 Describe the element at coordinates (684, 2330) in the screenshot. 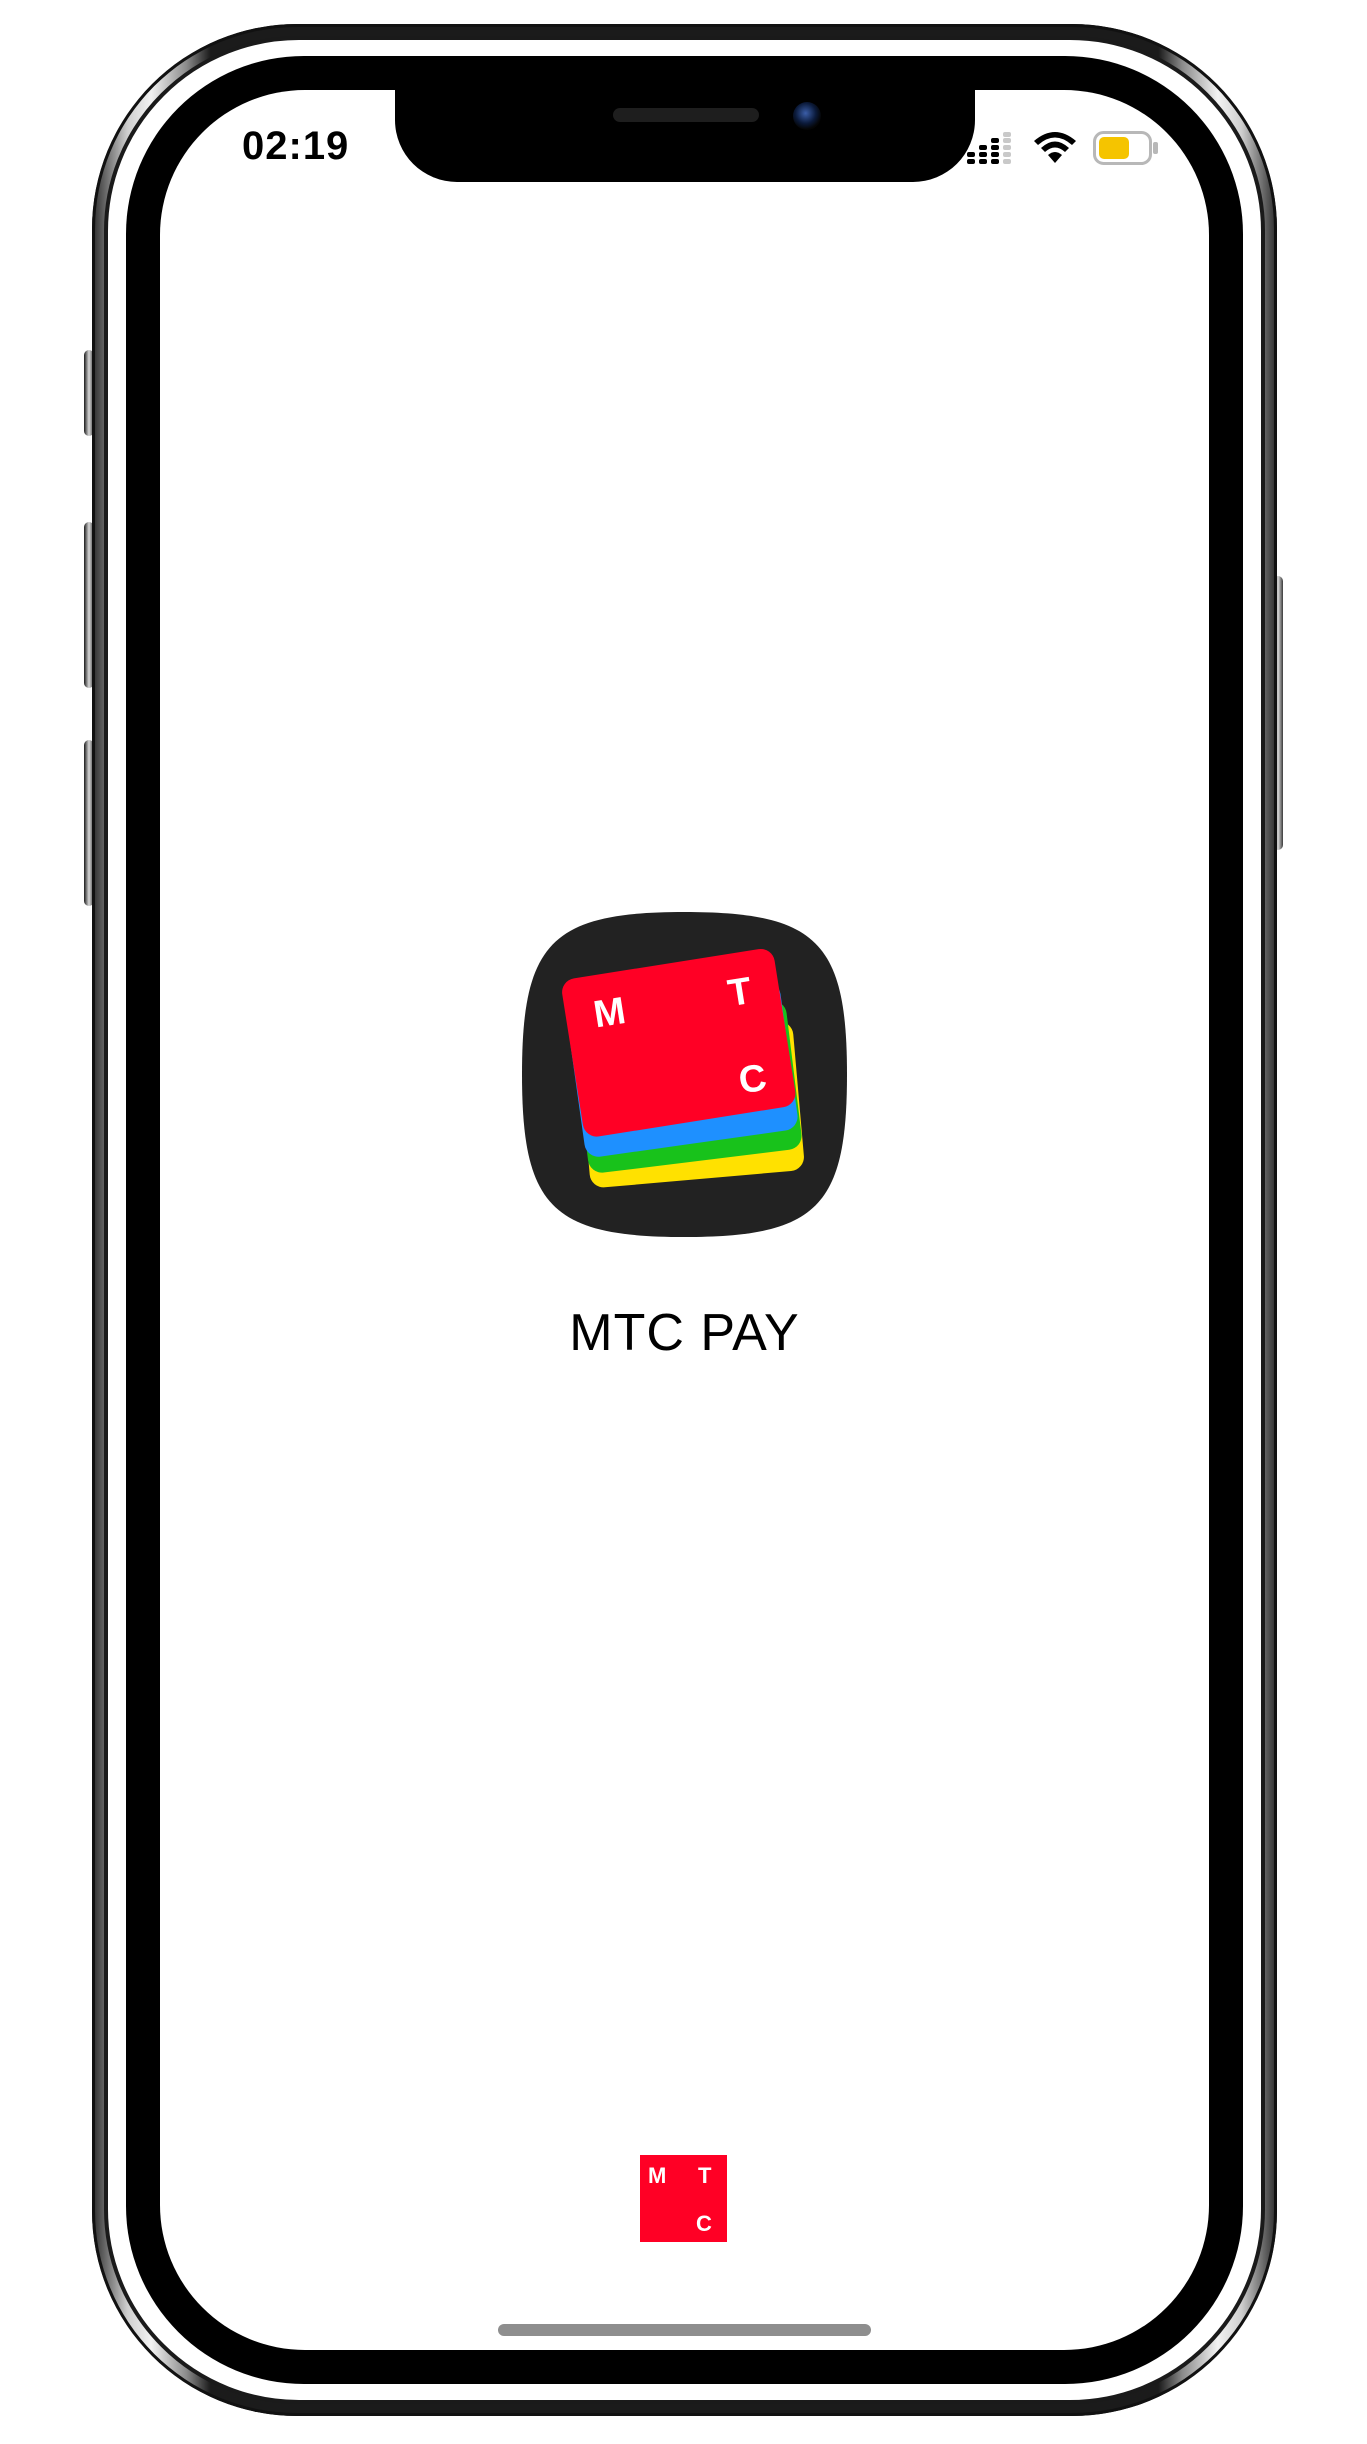

I see `home-indicator` at that location.